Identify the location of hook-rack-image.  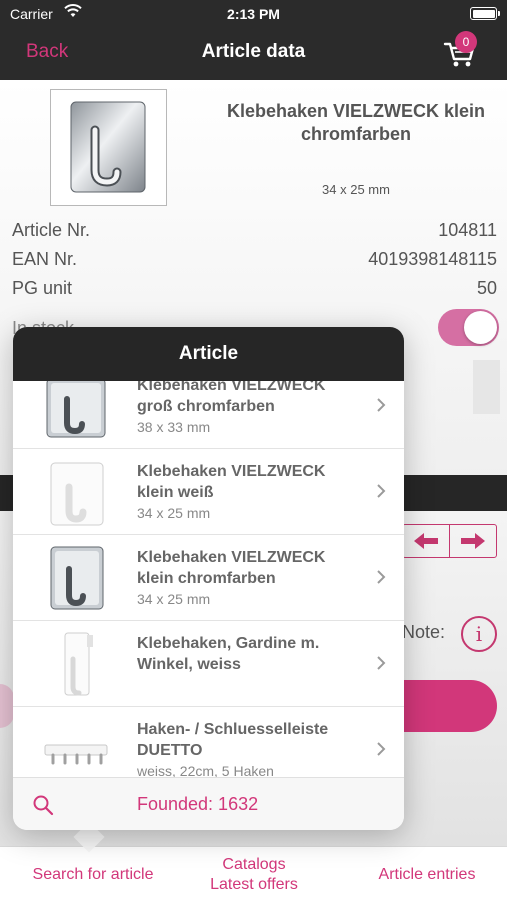
(76, 746).